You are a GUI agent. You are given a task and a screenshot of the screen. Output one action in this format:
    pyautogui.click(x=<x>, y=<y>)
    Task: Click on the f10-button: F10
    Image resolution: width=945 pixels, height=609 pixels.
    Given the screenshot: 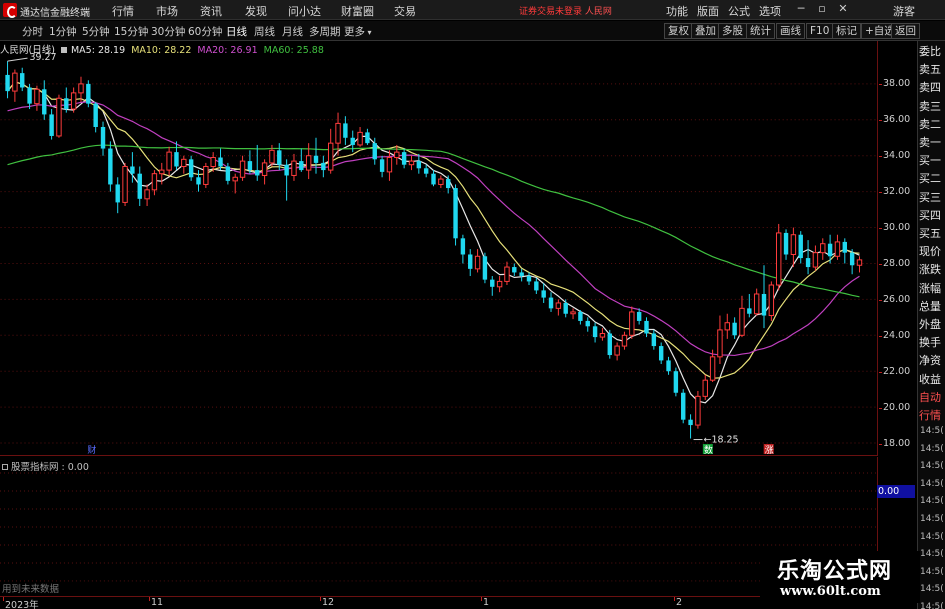 What is the action you would take?
    pyautogui.click(x=820, y=31)
    